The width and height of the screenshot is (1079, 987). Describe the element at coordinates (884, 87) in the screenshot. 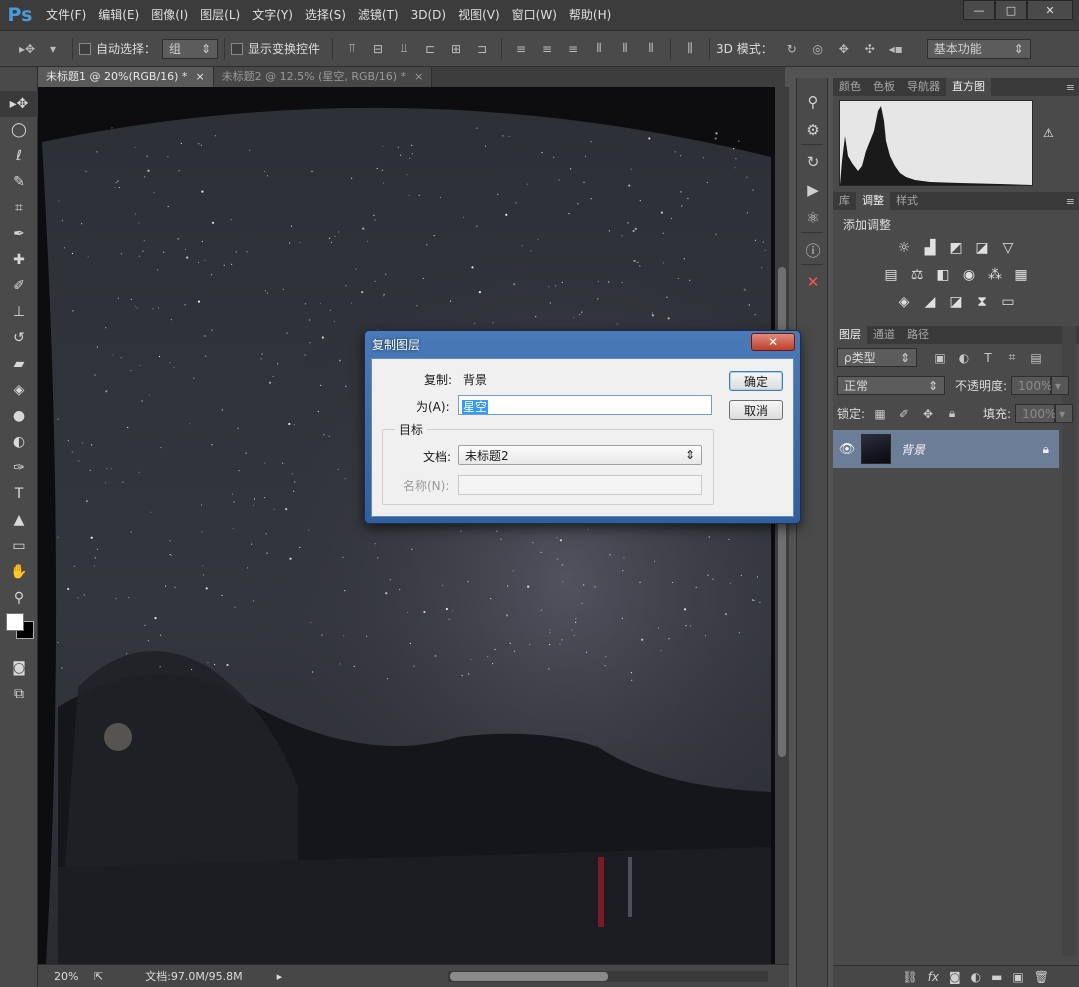

I see `tab-swatches: 色板` at that location.